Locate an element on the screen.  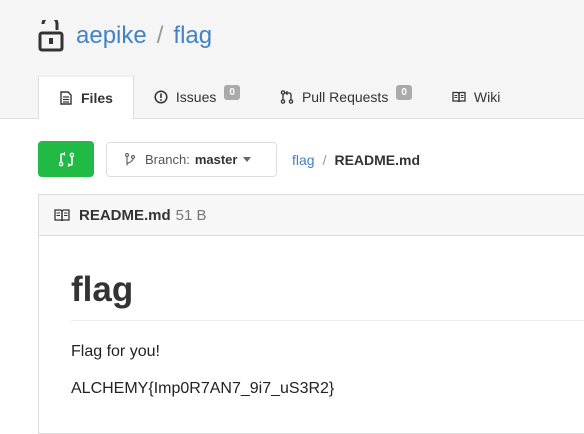
repo-owner-link: aepike is located at coordinates (111, 36).